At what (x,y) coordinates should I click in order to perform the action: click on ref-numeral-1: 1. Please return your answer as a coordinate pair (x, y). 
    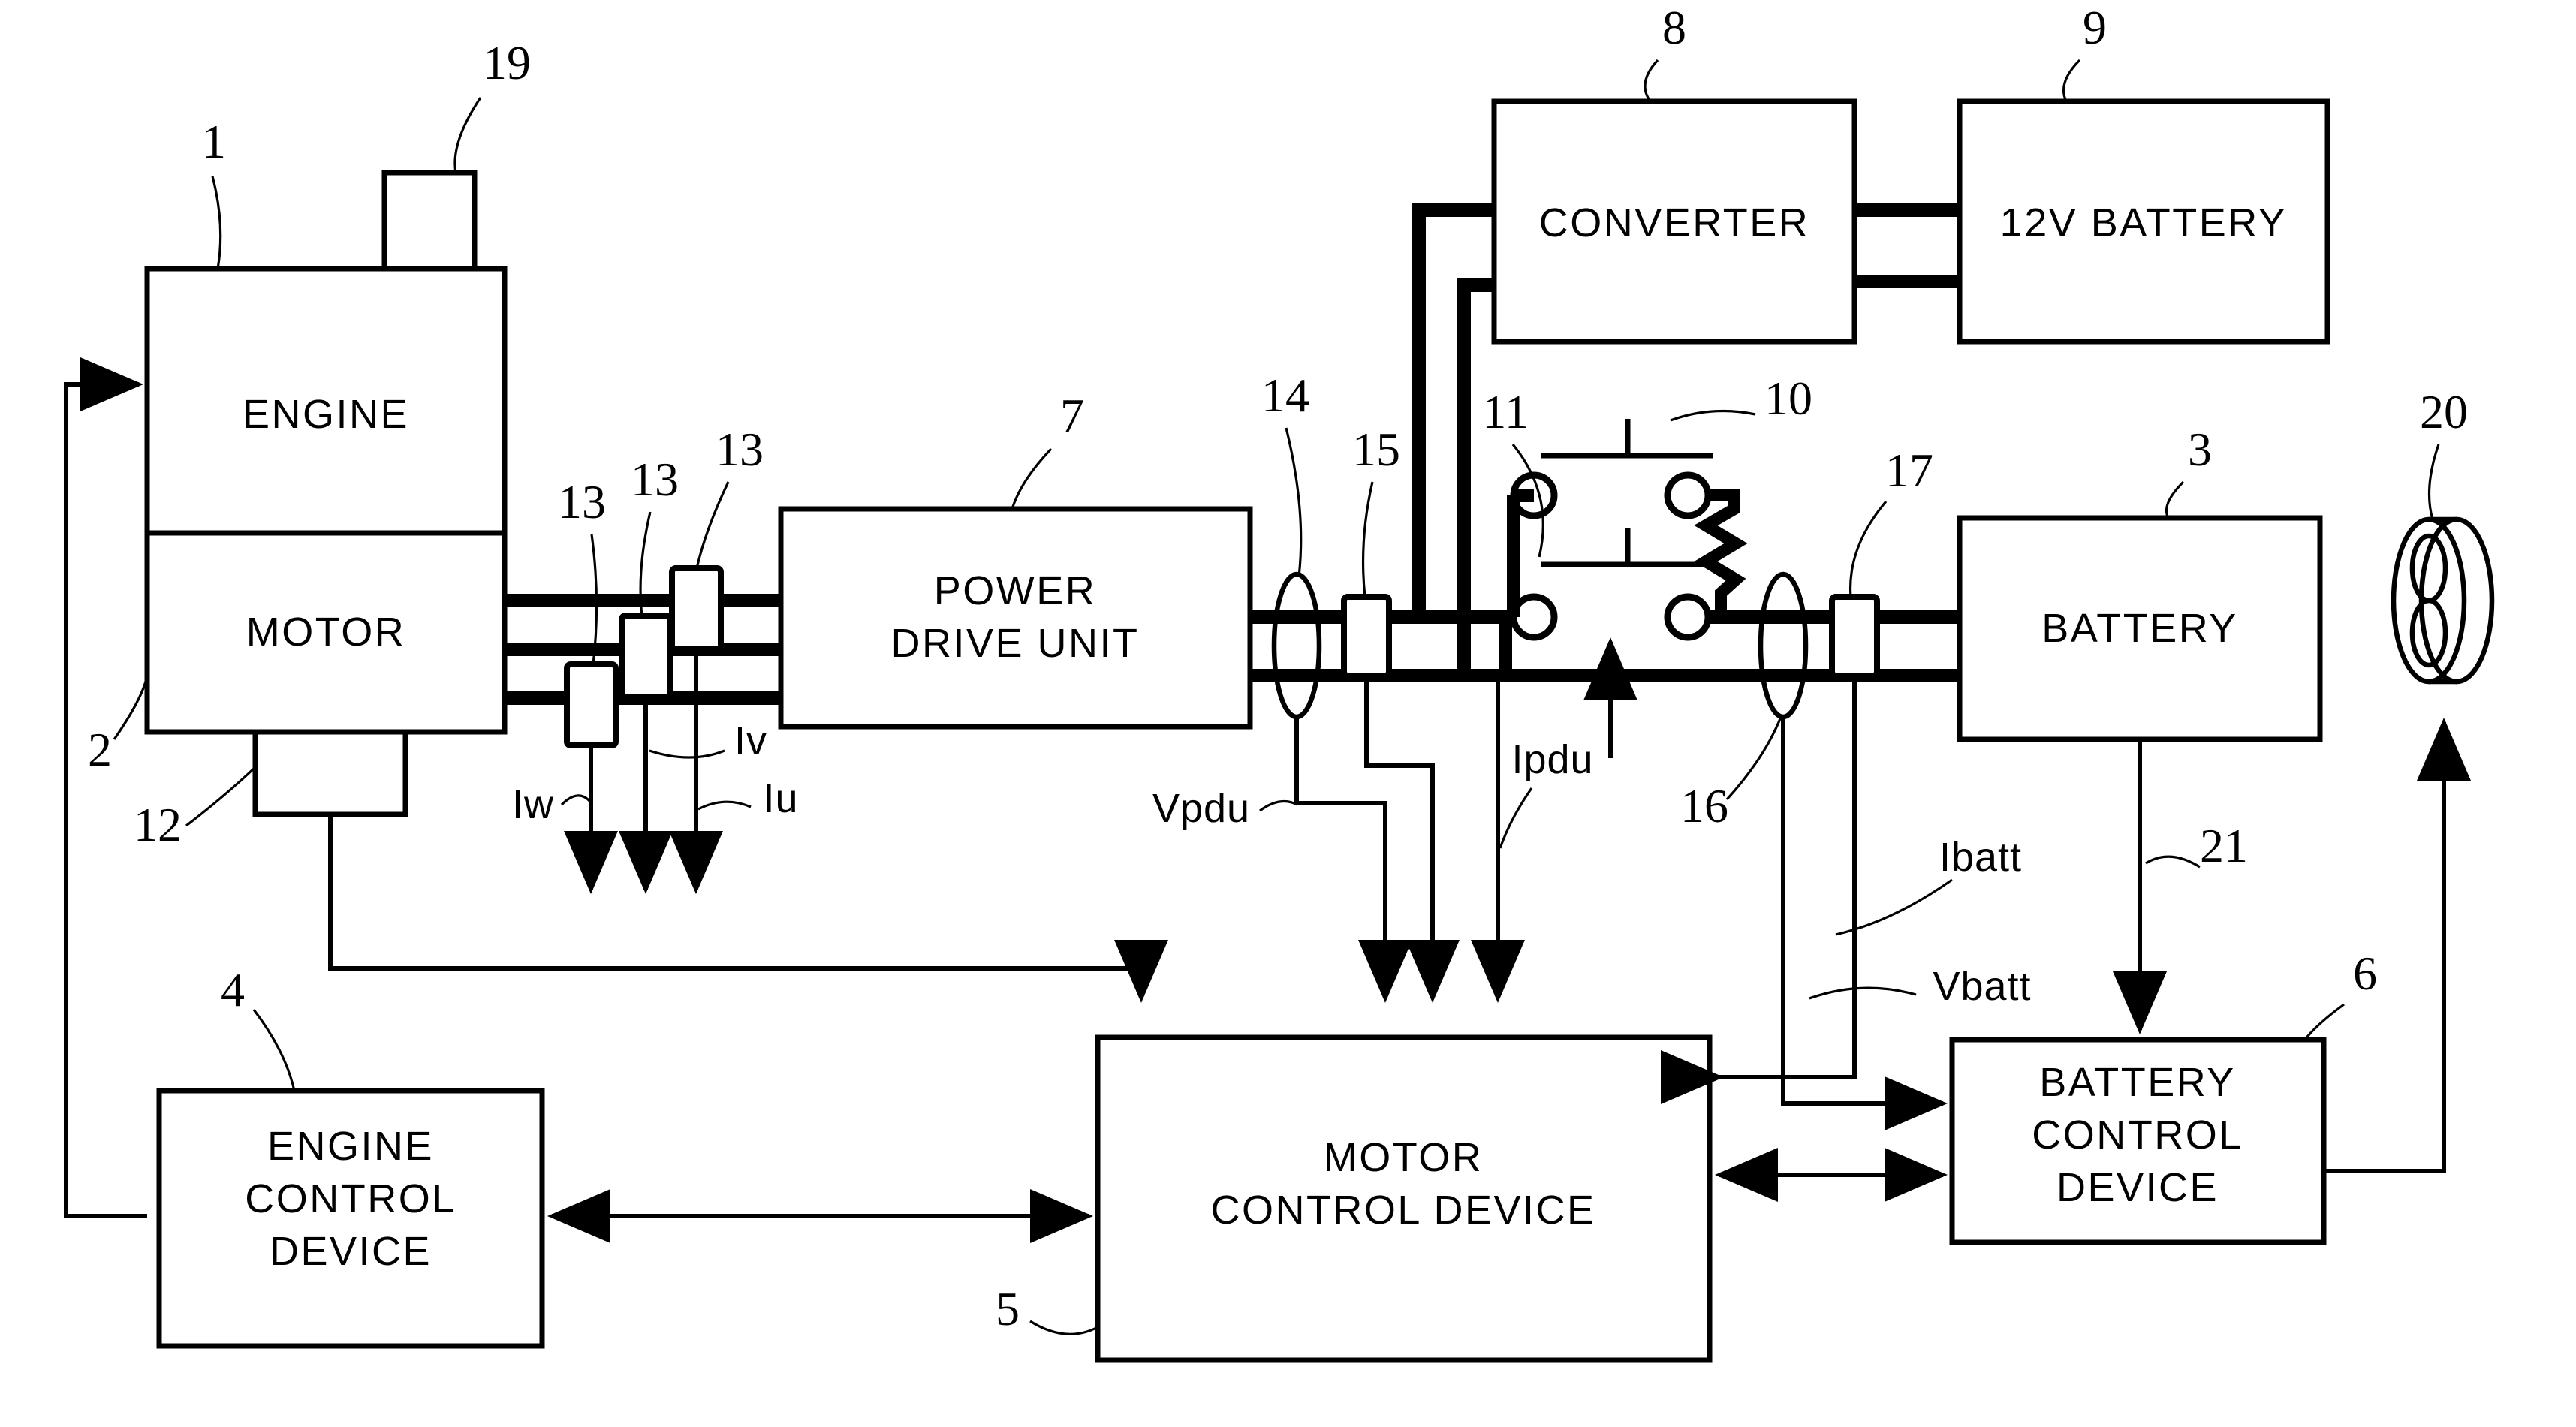
    Looking at the image, I should click on (214, 141).